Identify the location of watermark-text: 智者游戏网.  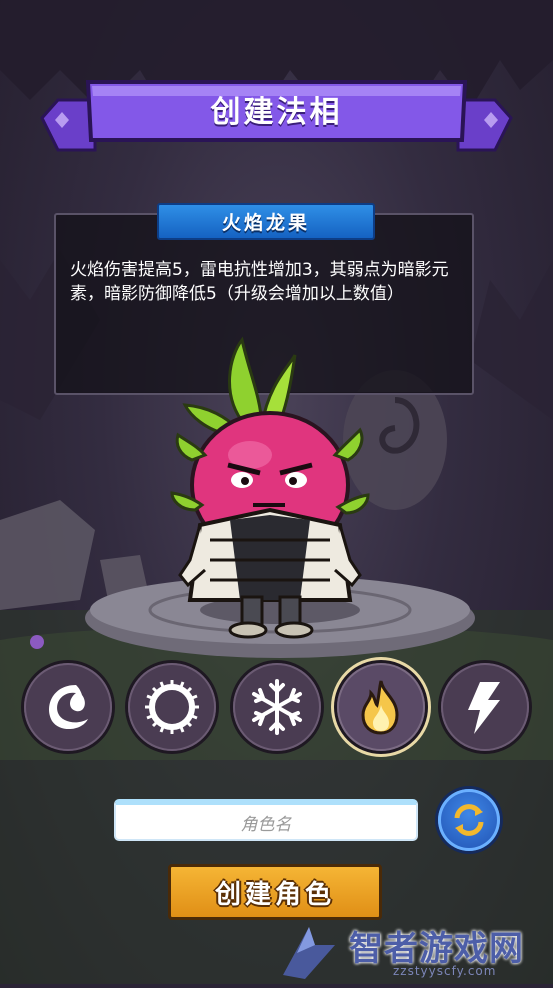
(436, 949).